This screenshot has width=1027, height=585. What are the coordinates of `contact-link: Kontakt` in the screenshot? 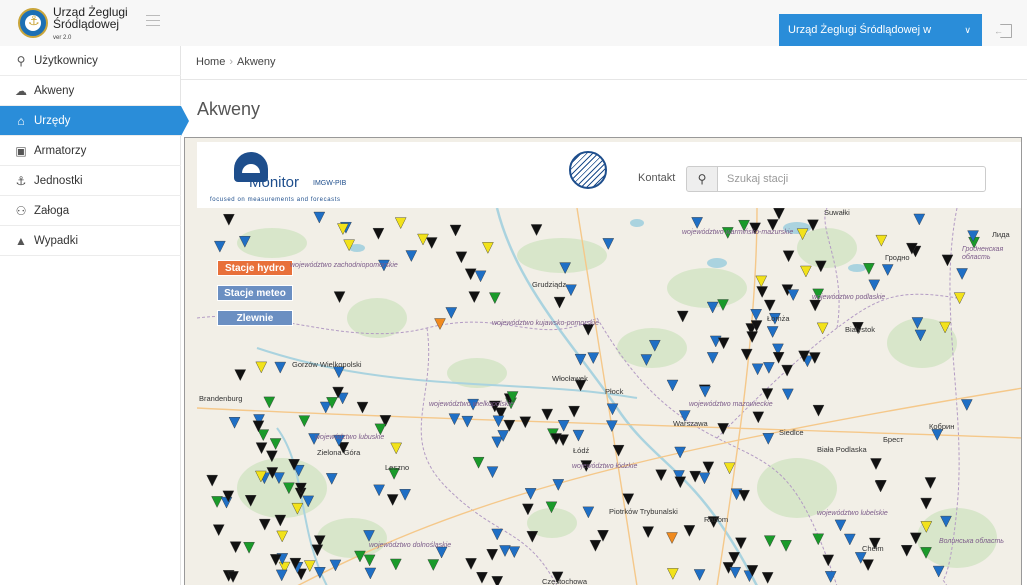 It's located at (656, 178).